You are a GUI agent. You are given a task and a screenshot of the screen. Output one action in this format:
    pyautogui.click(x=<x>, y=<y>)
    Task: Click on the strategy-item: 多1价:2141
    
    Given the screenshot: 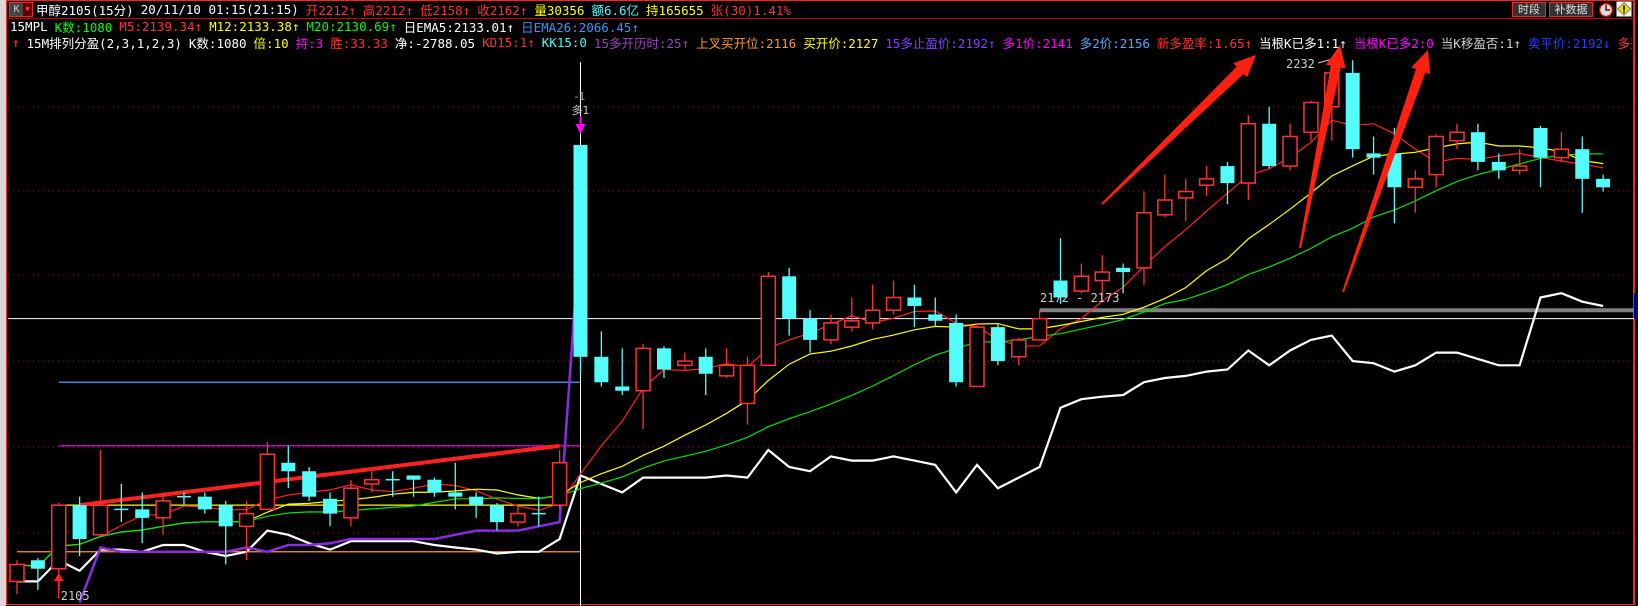 What is the action you would take?
    pyautogui.click(x=1037, y=43)
    